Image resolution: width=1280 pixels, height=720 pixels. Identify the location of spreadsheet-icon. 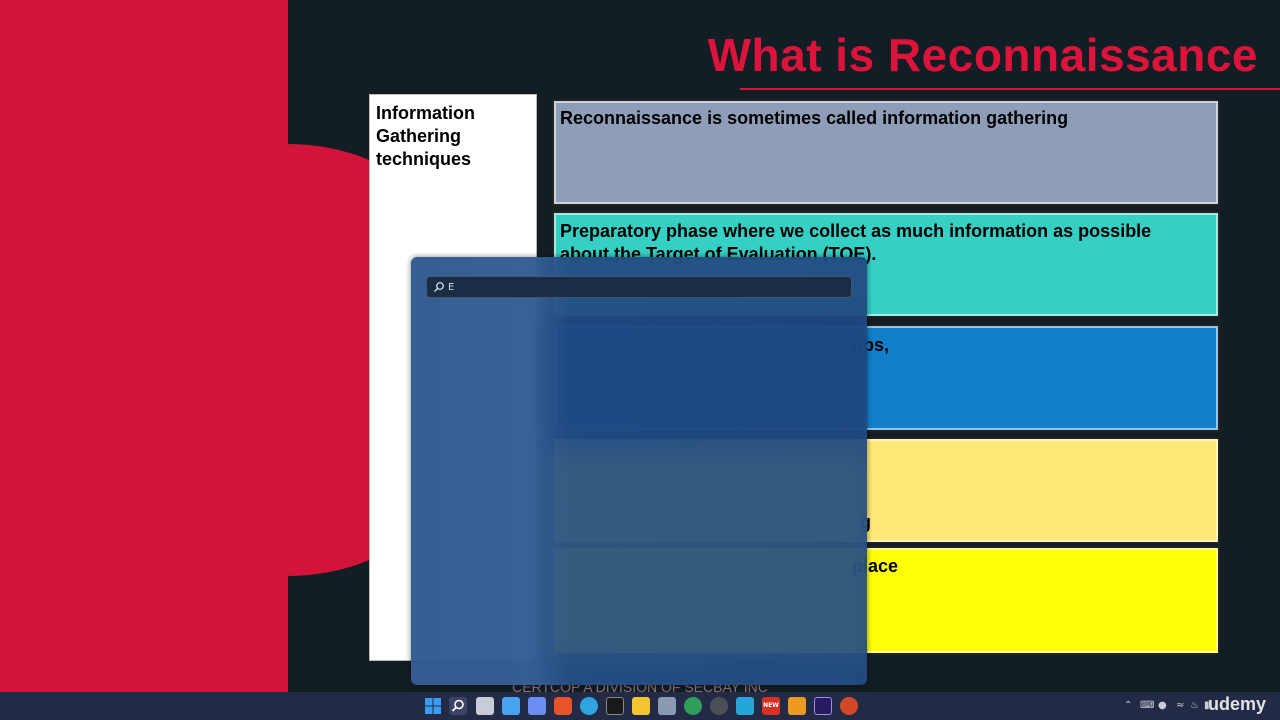
(693, 706).